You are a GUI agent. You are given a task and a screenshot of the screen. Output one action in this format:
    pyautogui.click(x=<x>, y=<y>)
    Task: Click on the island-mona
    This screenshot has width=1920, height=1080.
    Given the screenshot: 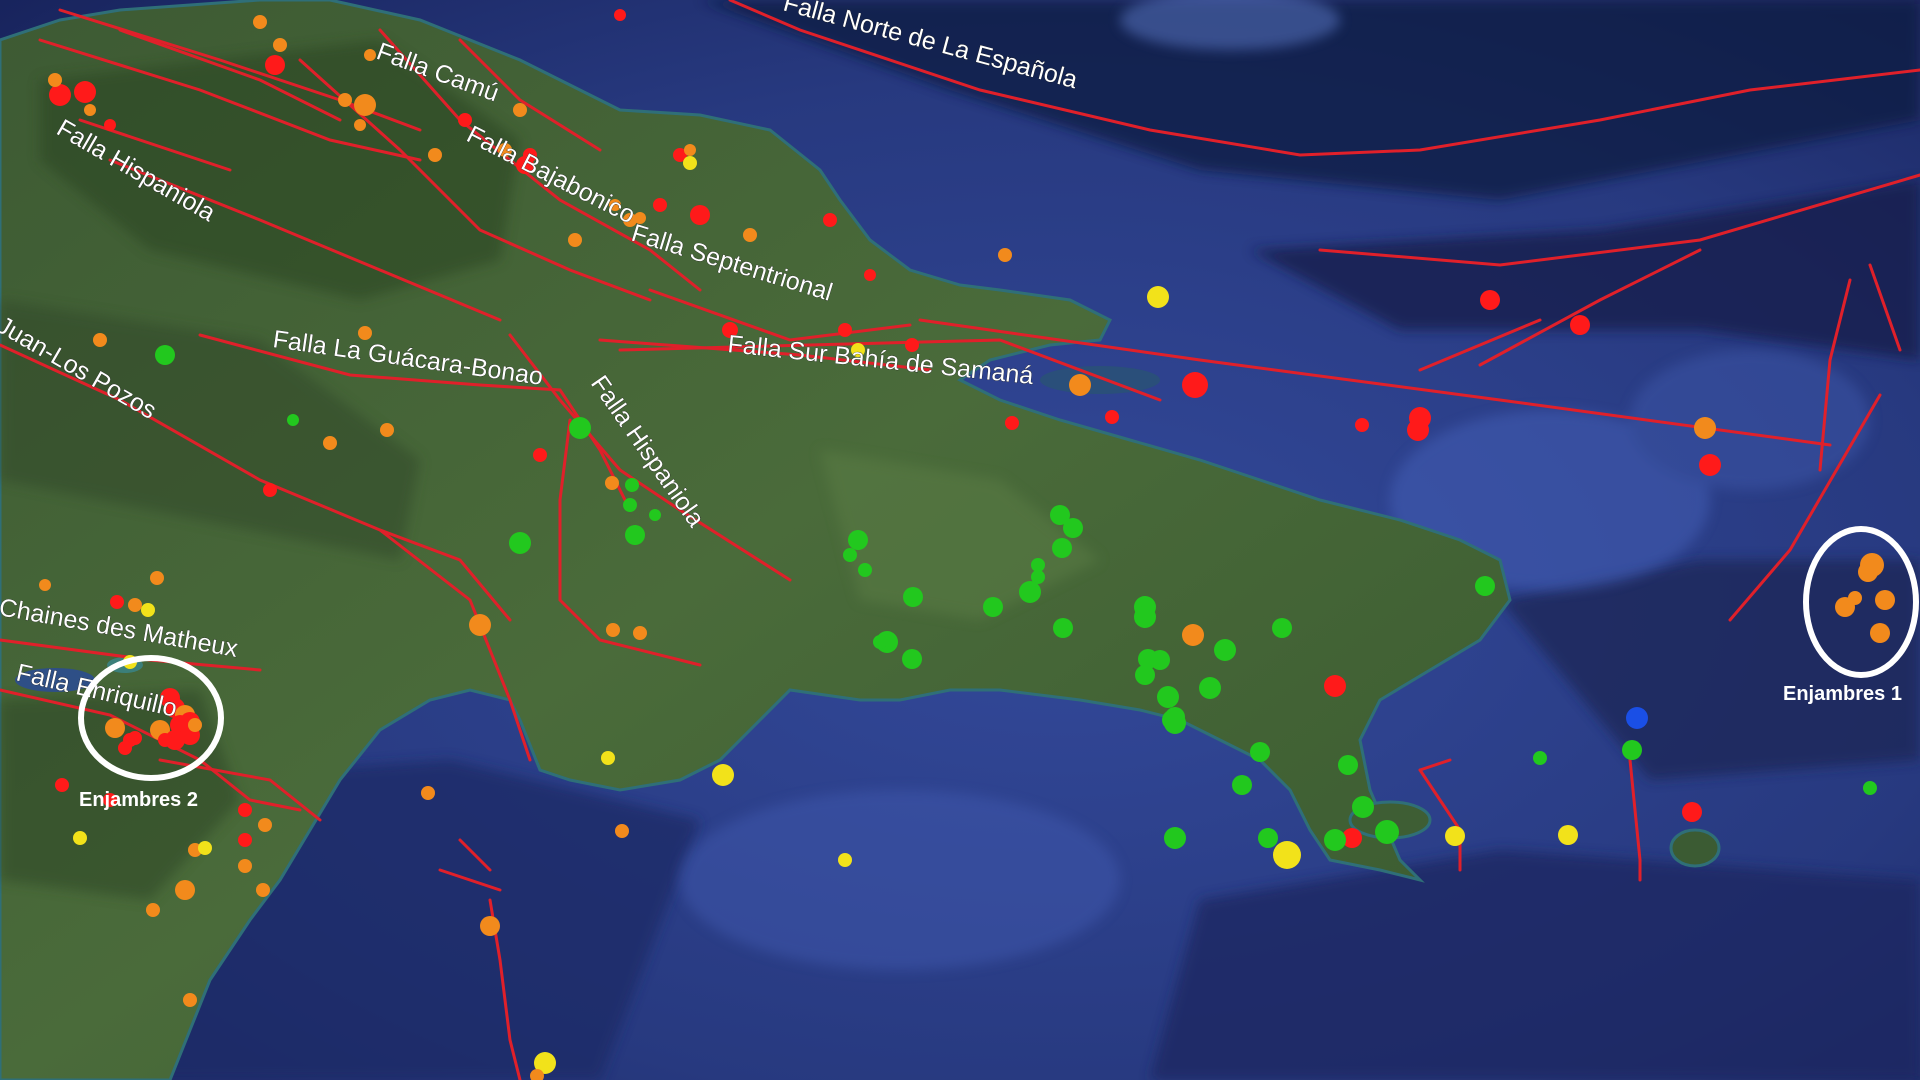 What is the action you would take?
    pyautogui.click(x=1695, y=848)
    